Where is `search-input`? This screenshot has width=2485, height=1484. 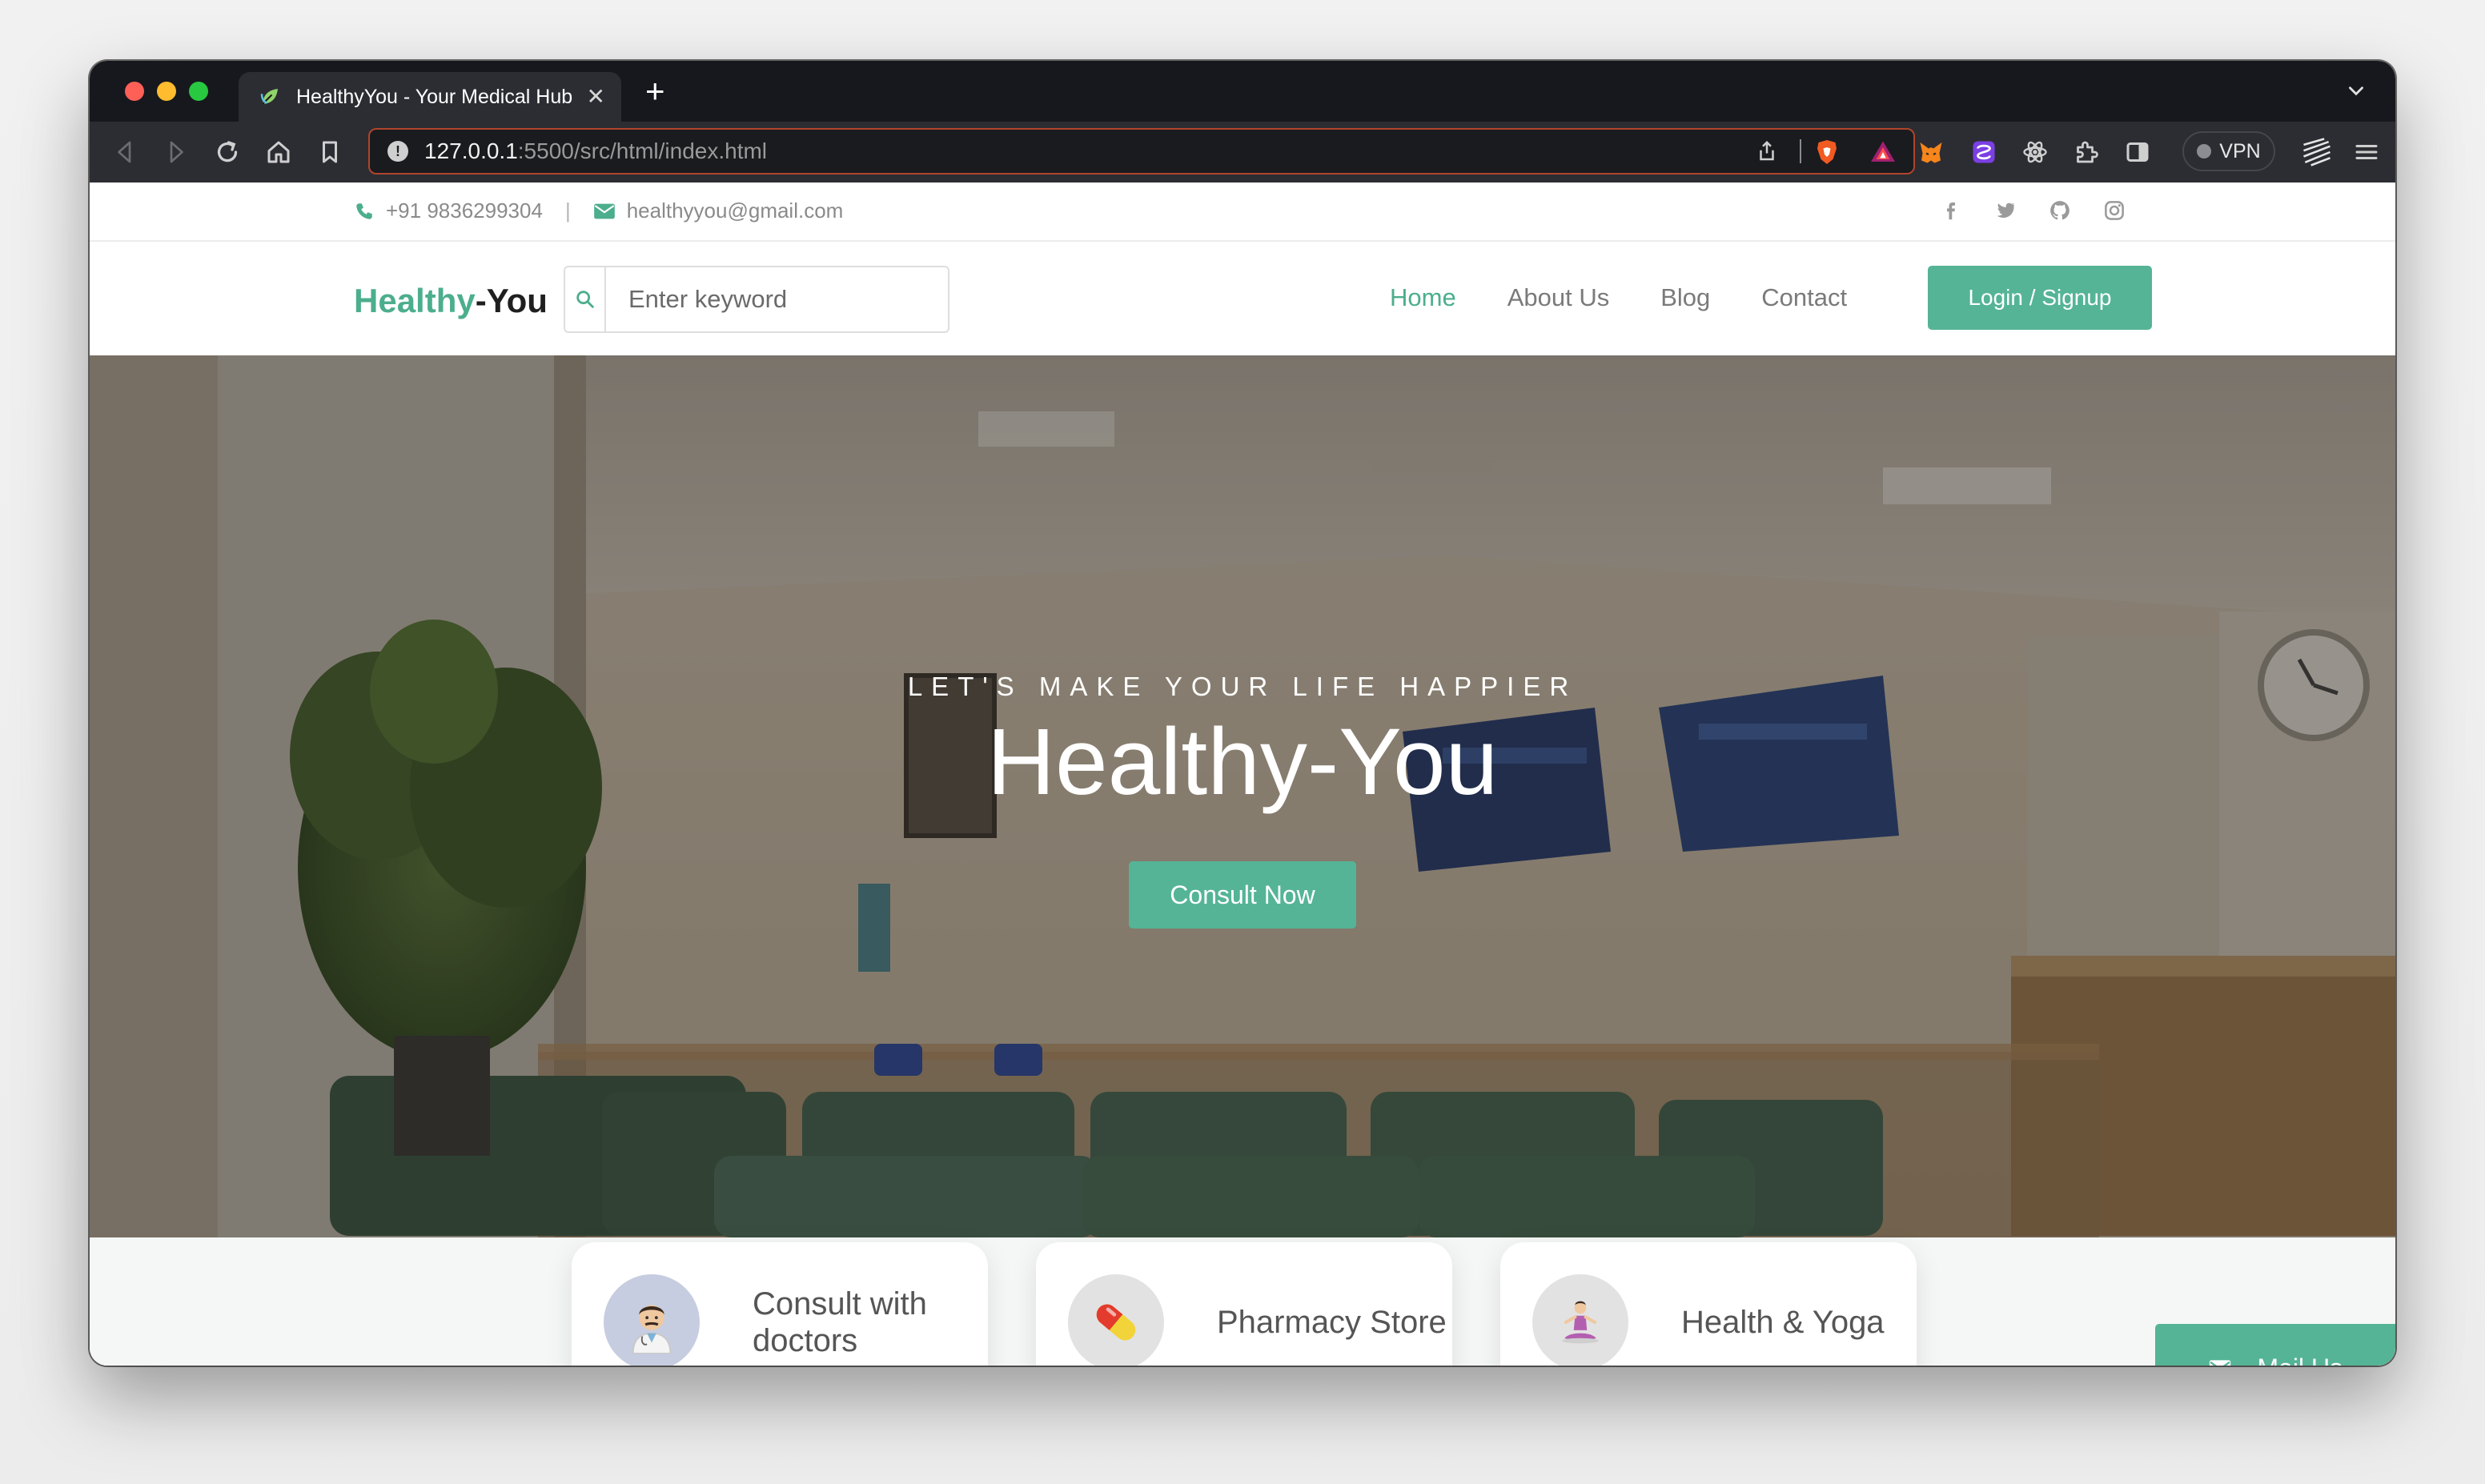 search-input is located at coordinates (777, 299).